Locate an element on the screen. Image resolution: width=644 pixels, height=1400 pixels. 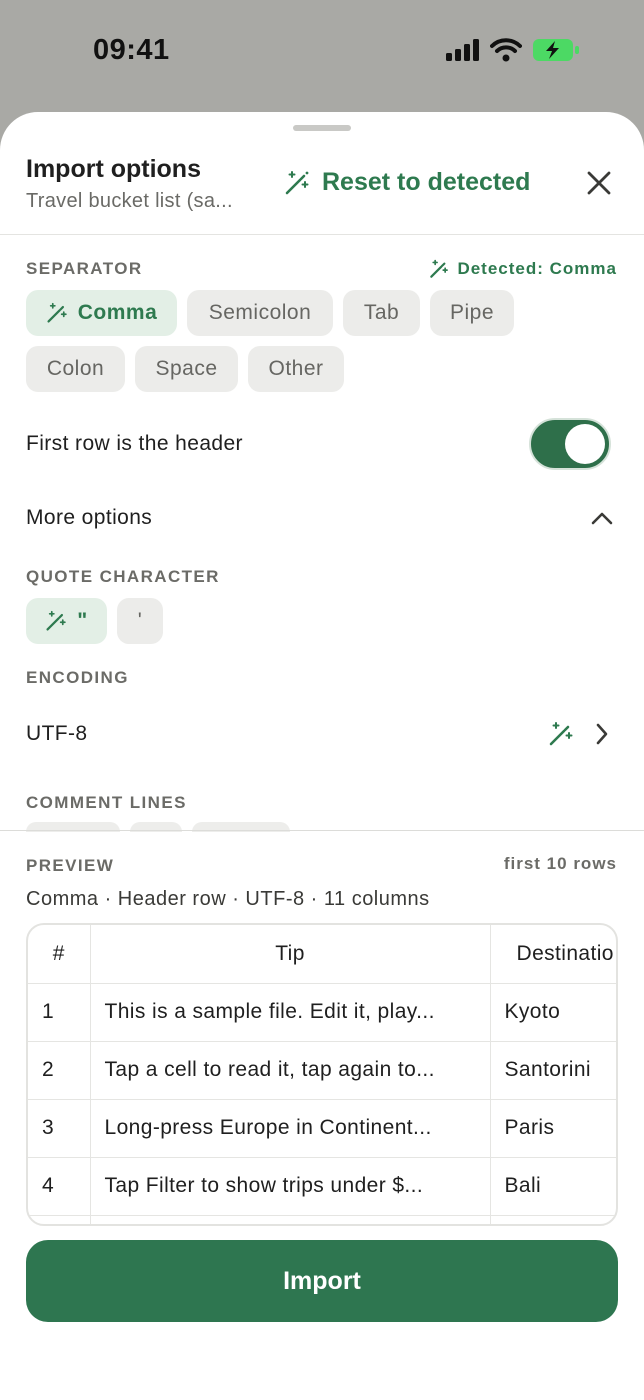
column-header: Destinatio is located at coordinates (553, 954).